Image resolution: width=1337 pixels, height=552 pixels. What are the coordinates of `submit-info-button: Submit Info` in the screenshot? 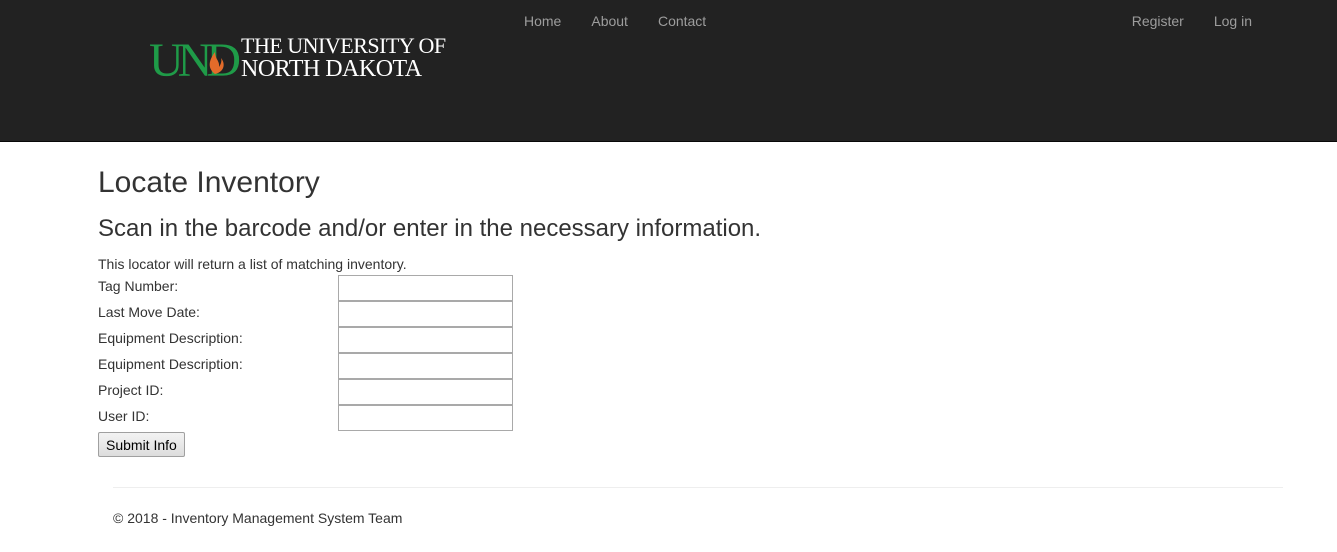 It's located at (141, 444).